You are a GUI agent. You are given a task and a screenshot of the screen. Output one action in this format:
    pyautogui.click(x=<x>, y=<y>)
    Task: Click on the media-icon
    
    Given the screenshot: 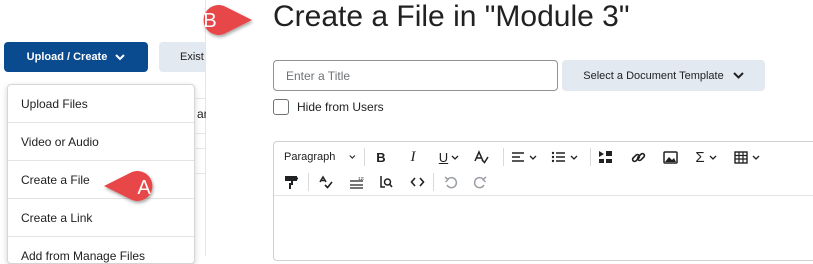 What is the action you would take?
    pyautogui.click(x=605, y=157)
    